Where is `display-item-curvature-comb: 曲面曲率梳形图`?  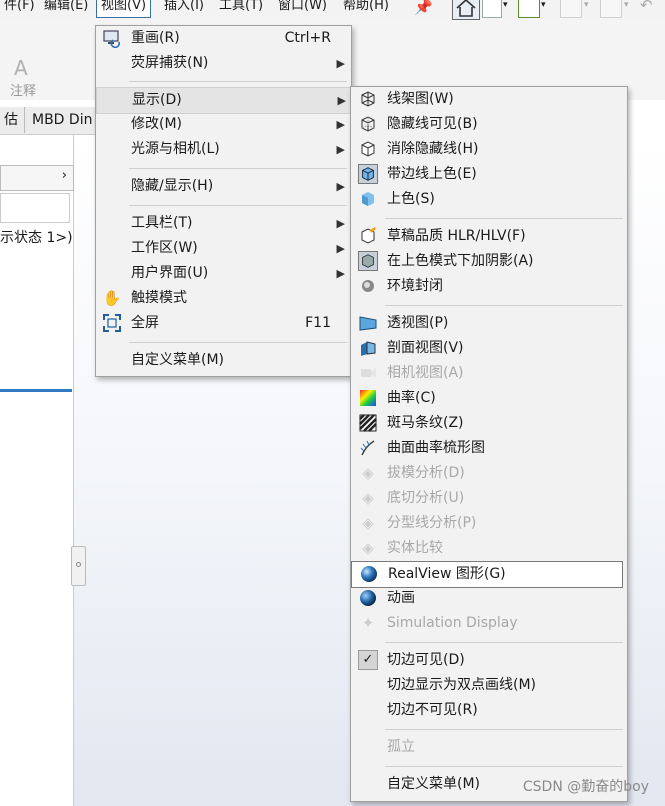 display-item-curvature-comb: 曲面曲率梳形图 is located at coordinates (489, 448).